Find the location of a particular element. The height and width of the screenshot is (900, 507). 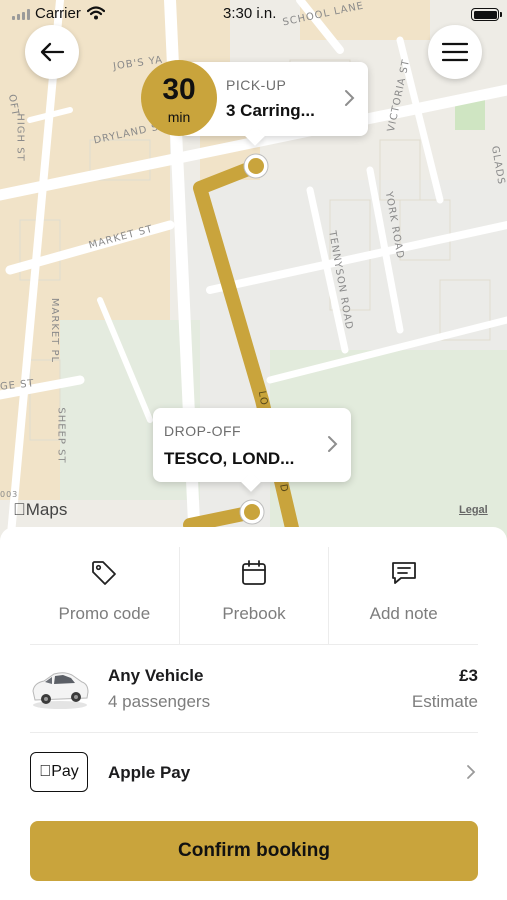

street-label: HIGH ST is located at coordinates (20, 137).